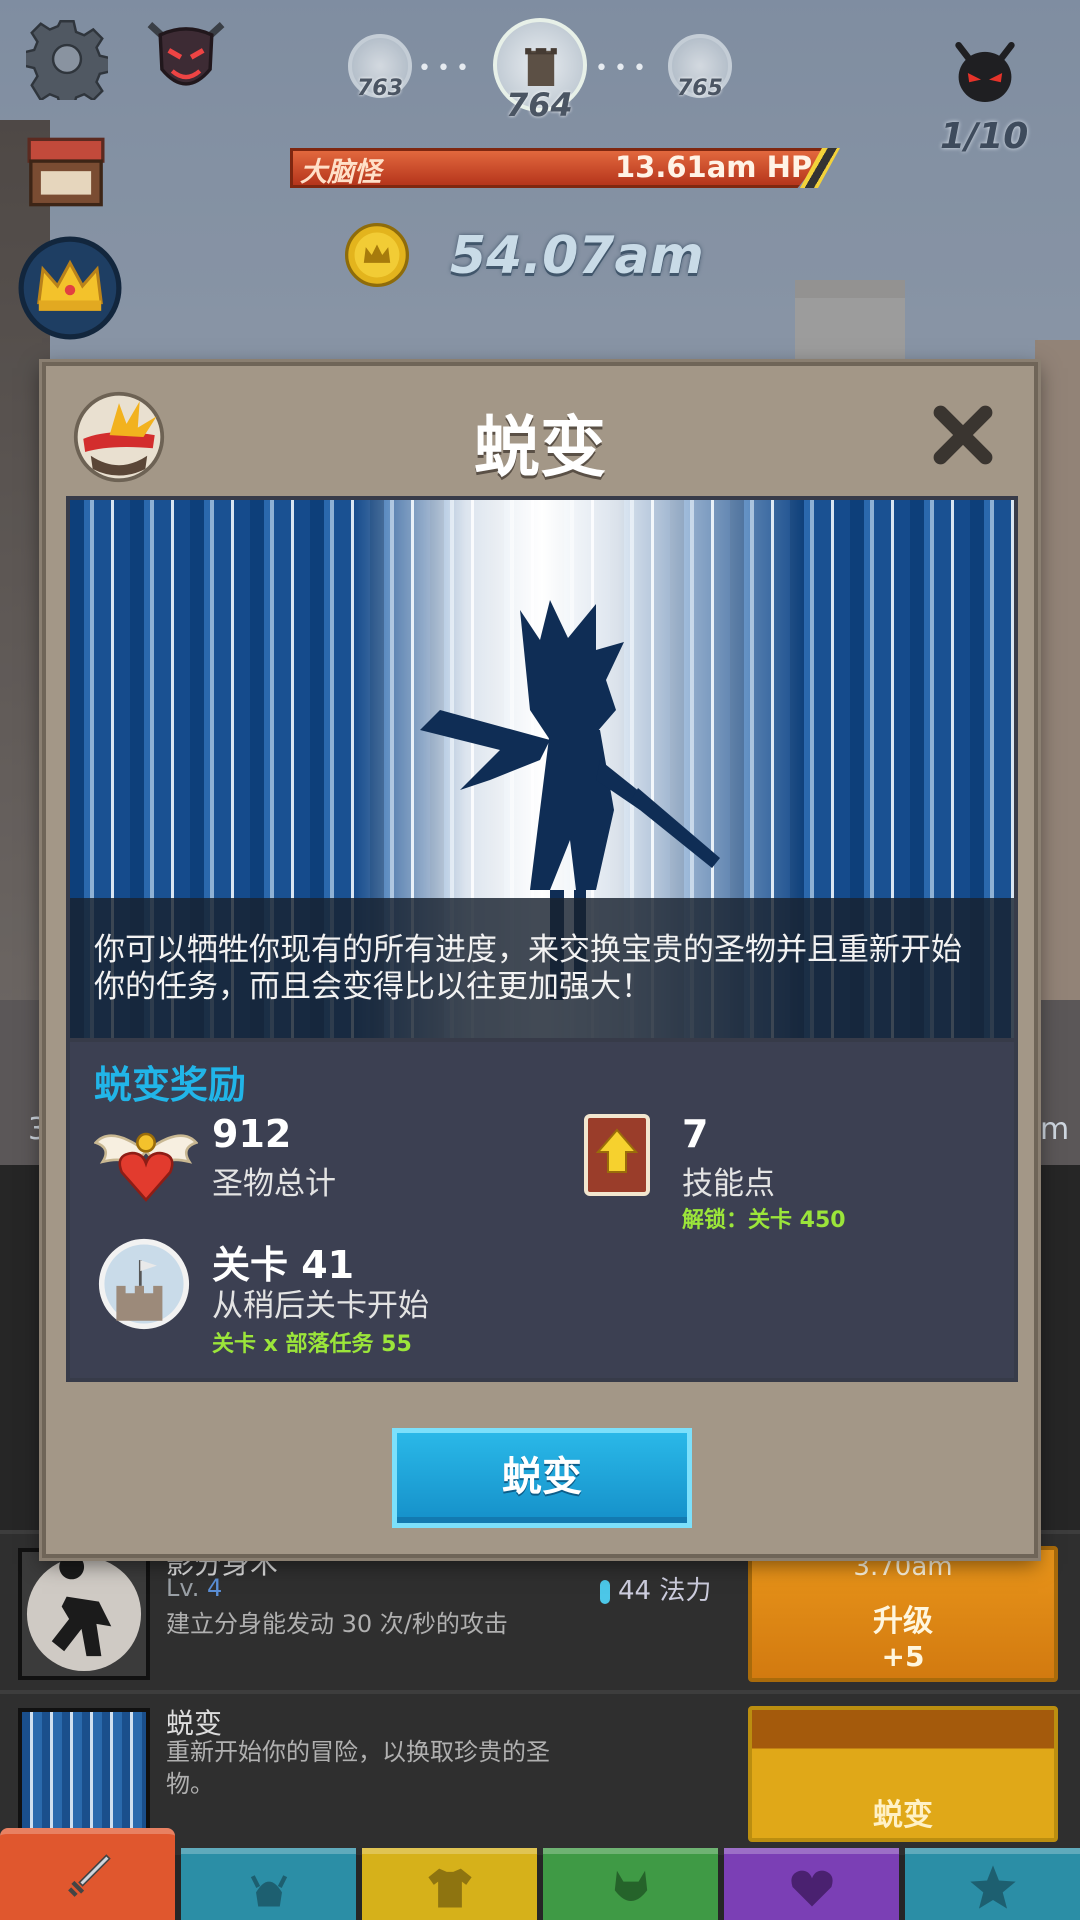  I want to click on modal-title: 蜕变, so click(540, 447).